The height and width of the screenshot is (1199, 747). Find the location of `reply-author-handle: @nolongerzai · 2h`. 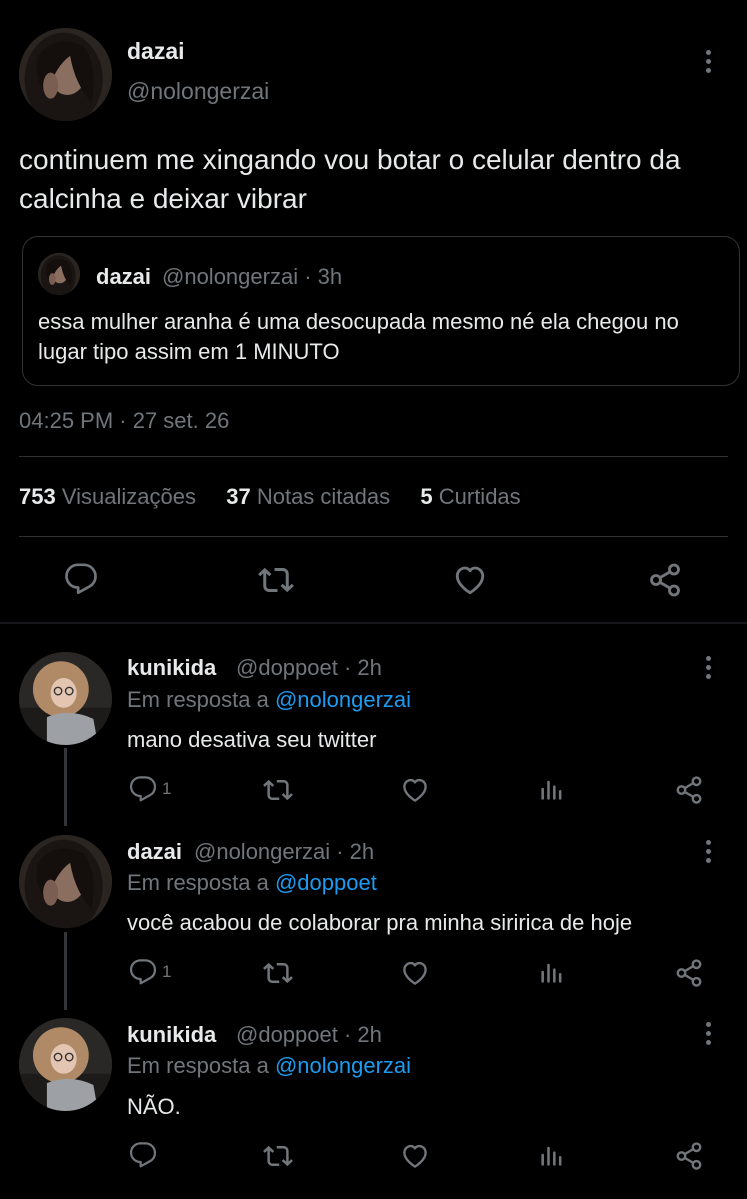

reply-author-handle: @nolongerzai · 2h is located at coordinates (284, 852).